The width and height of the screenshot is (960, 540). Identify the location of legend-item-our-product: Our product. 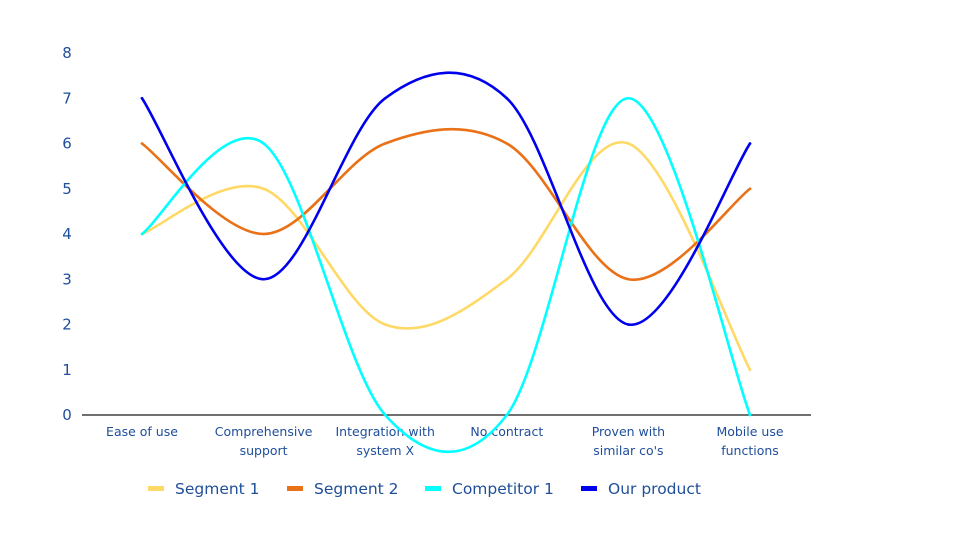
(641, 489).